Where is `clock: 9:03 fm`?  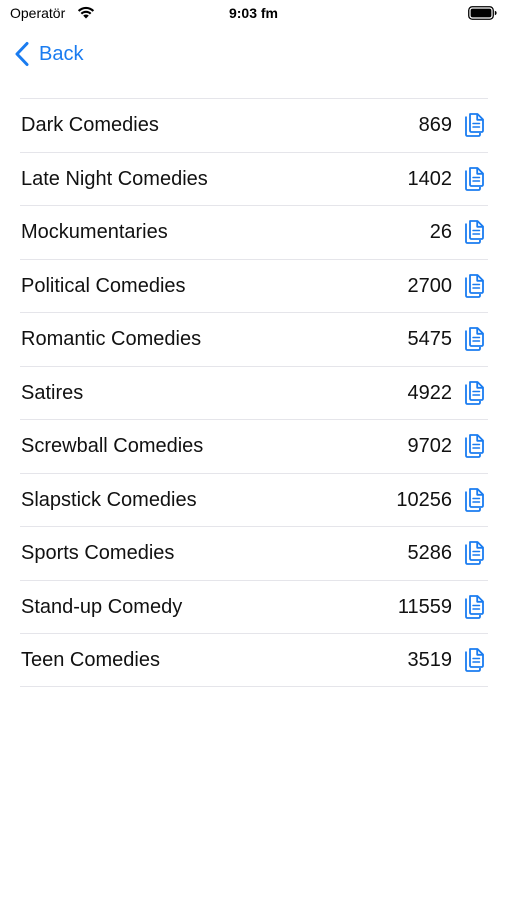
clock: 9:03 fm is located at coordinates (253, 13).